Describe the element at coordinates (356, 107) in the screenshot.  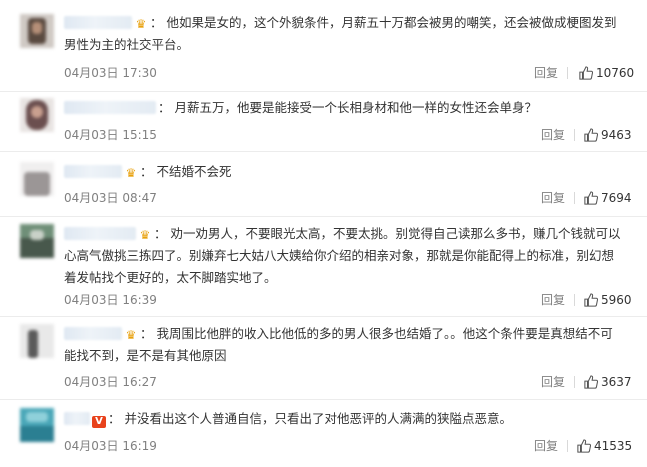
I see `comment-text: 月薪五万，他要是能接受一个长相身材和他一样的女性还会单身？` at that location.